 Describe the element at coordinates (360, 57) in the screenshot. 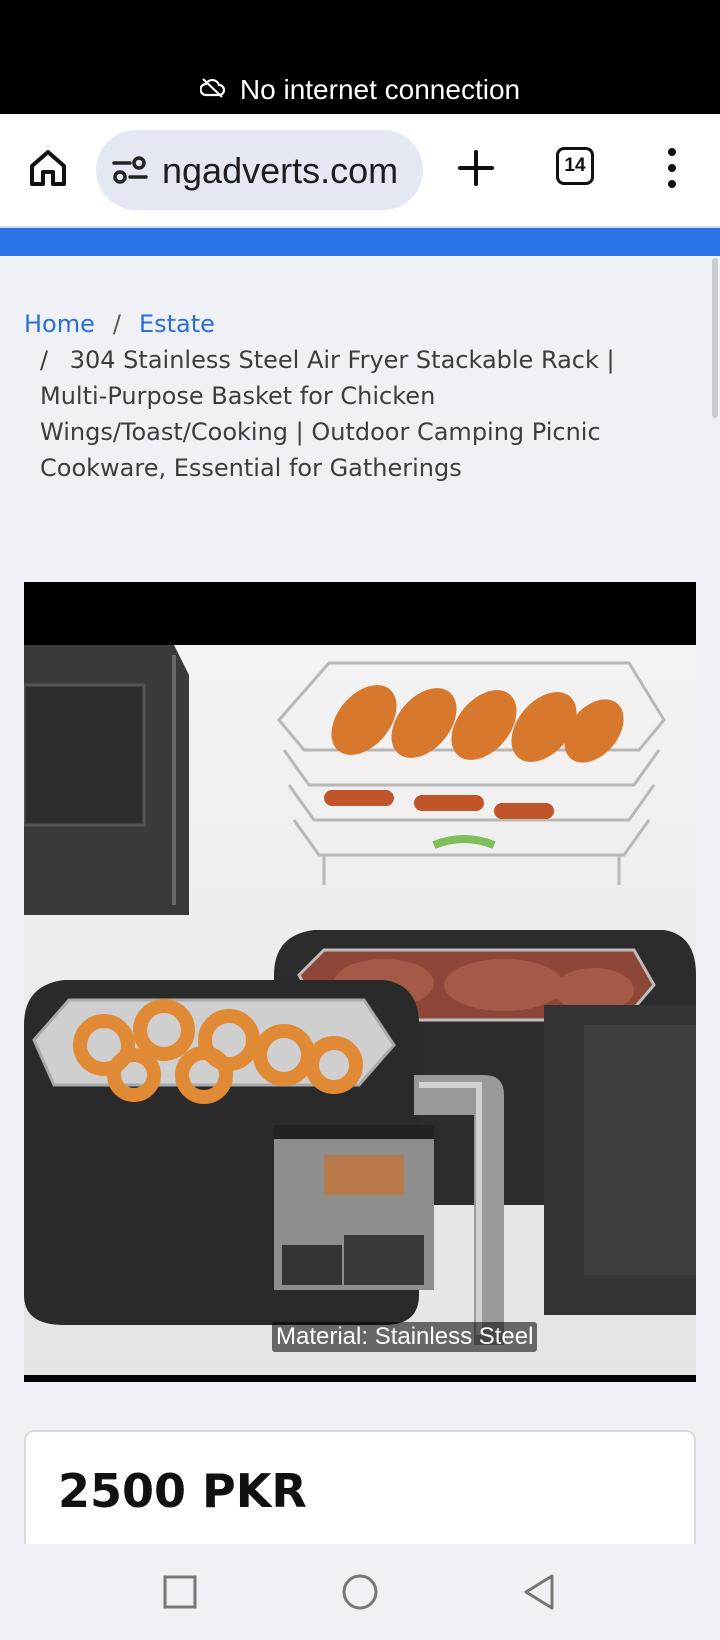

I see `status-bar: No internet connection` at that location.